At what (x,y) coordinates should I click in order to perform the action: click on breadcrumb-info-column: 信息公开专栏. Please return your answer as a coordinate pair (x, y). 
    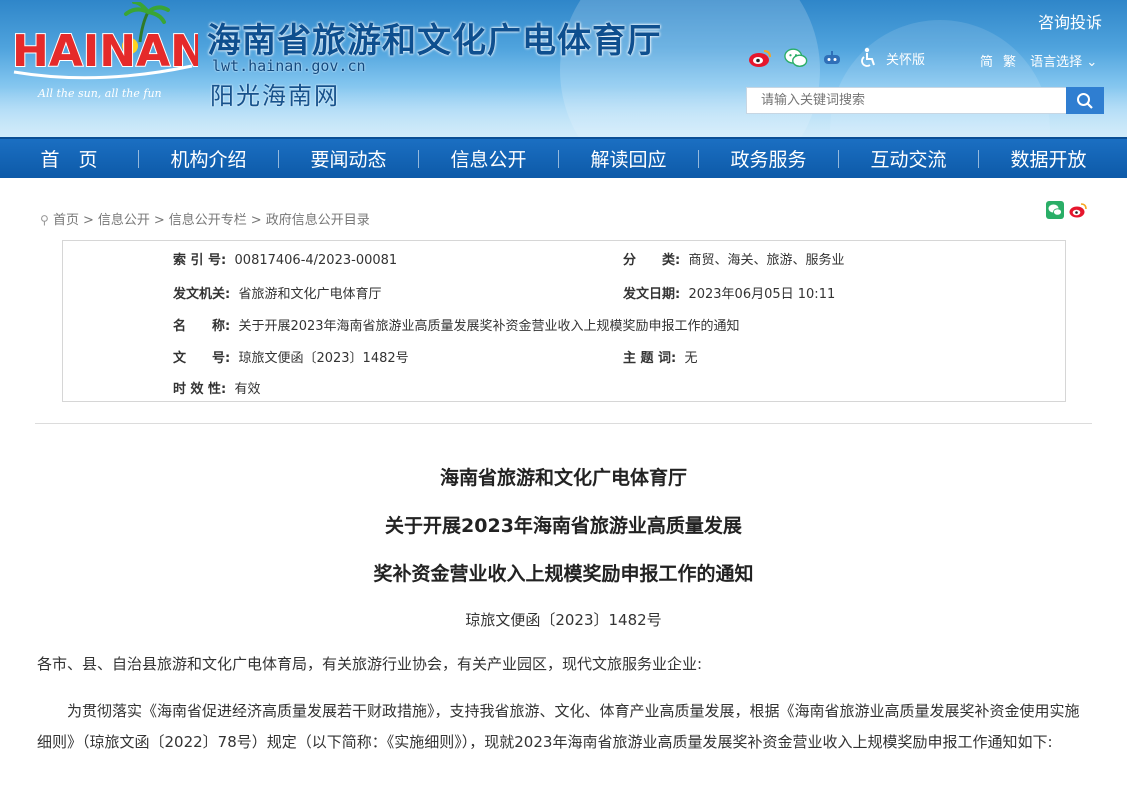
    Looking at the image, I should click on (208, 220).